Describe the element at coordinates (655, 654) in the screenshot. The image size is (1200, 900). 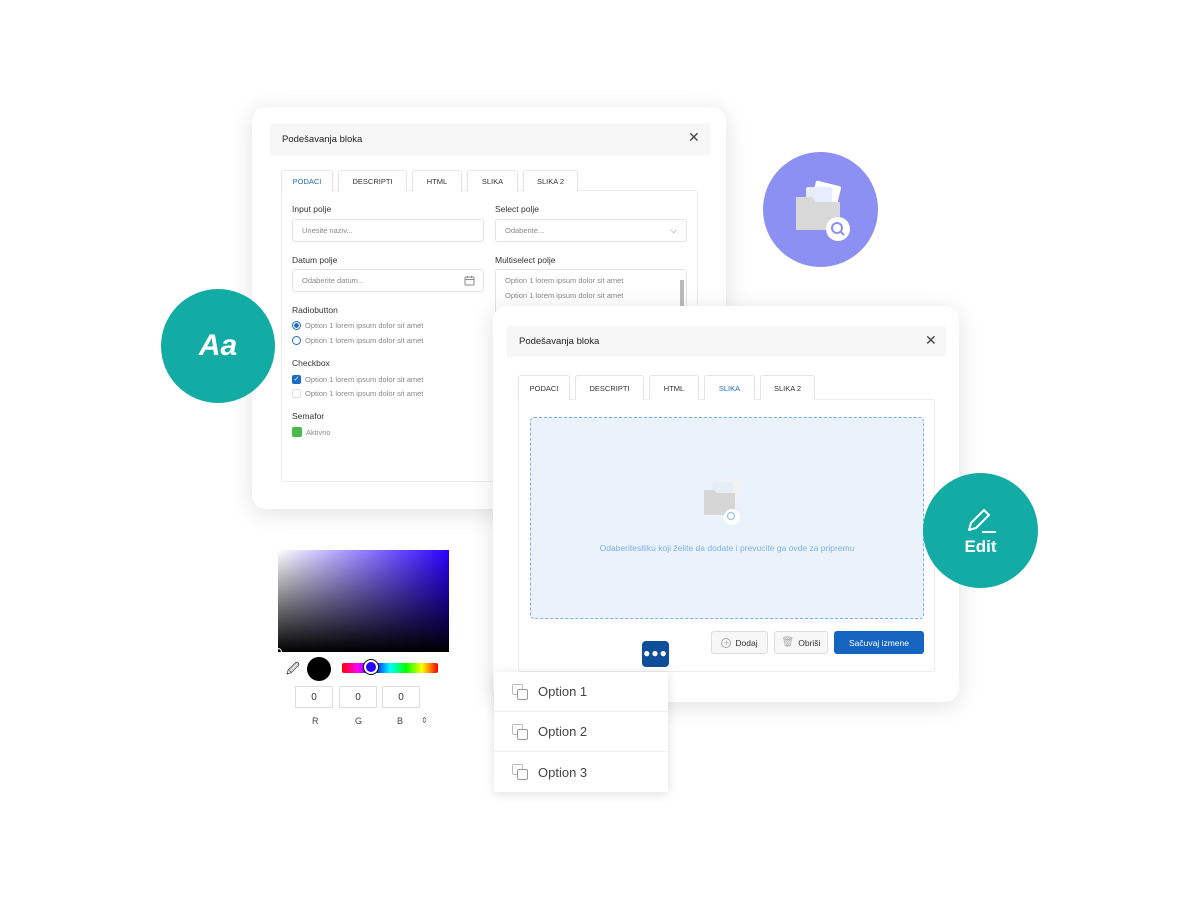
I see `more-options-button: ●●●` at that location.